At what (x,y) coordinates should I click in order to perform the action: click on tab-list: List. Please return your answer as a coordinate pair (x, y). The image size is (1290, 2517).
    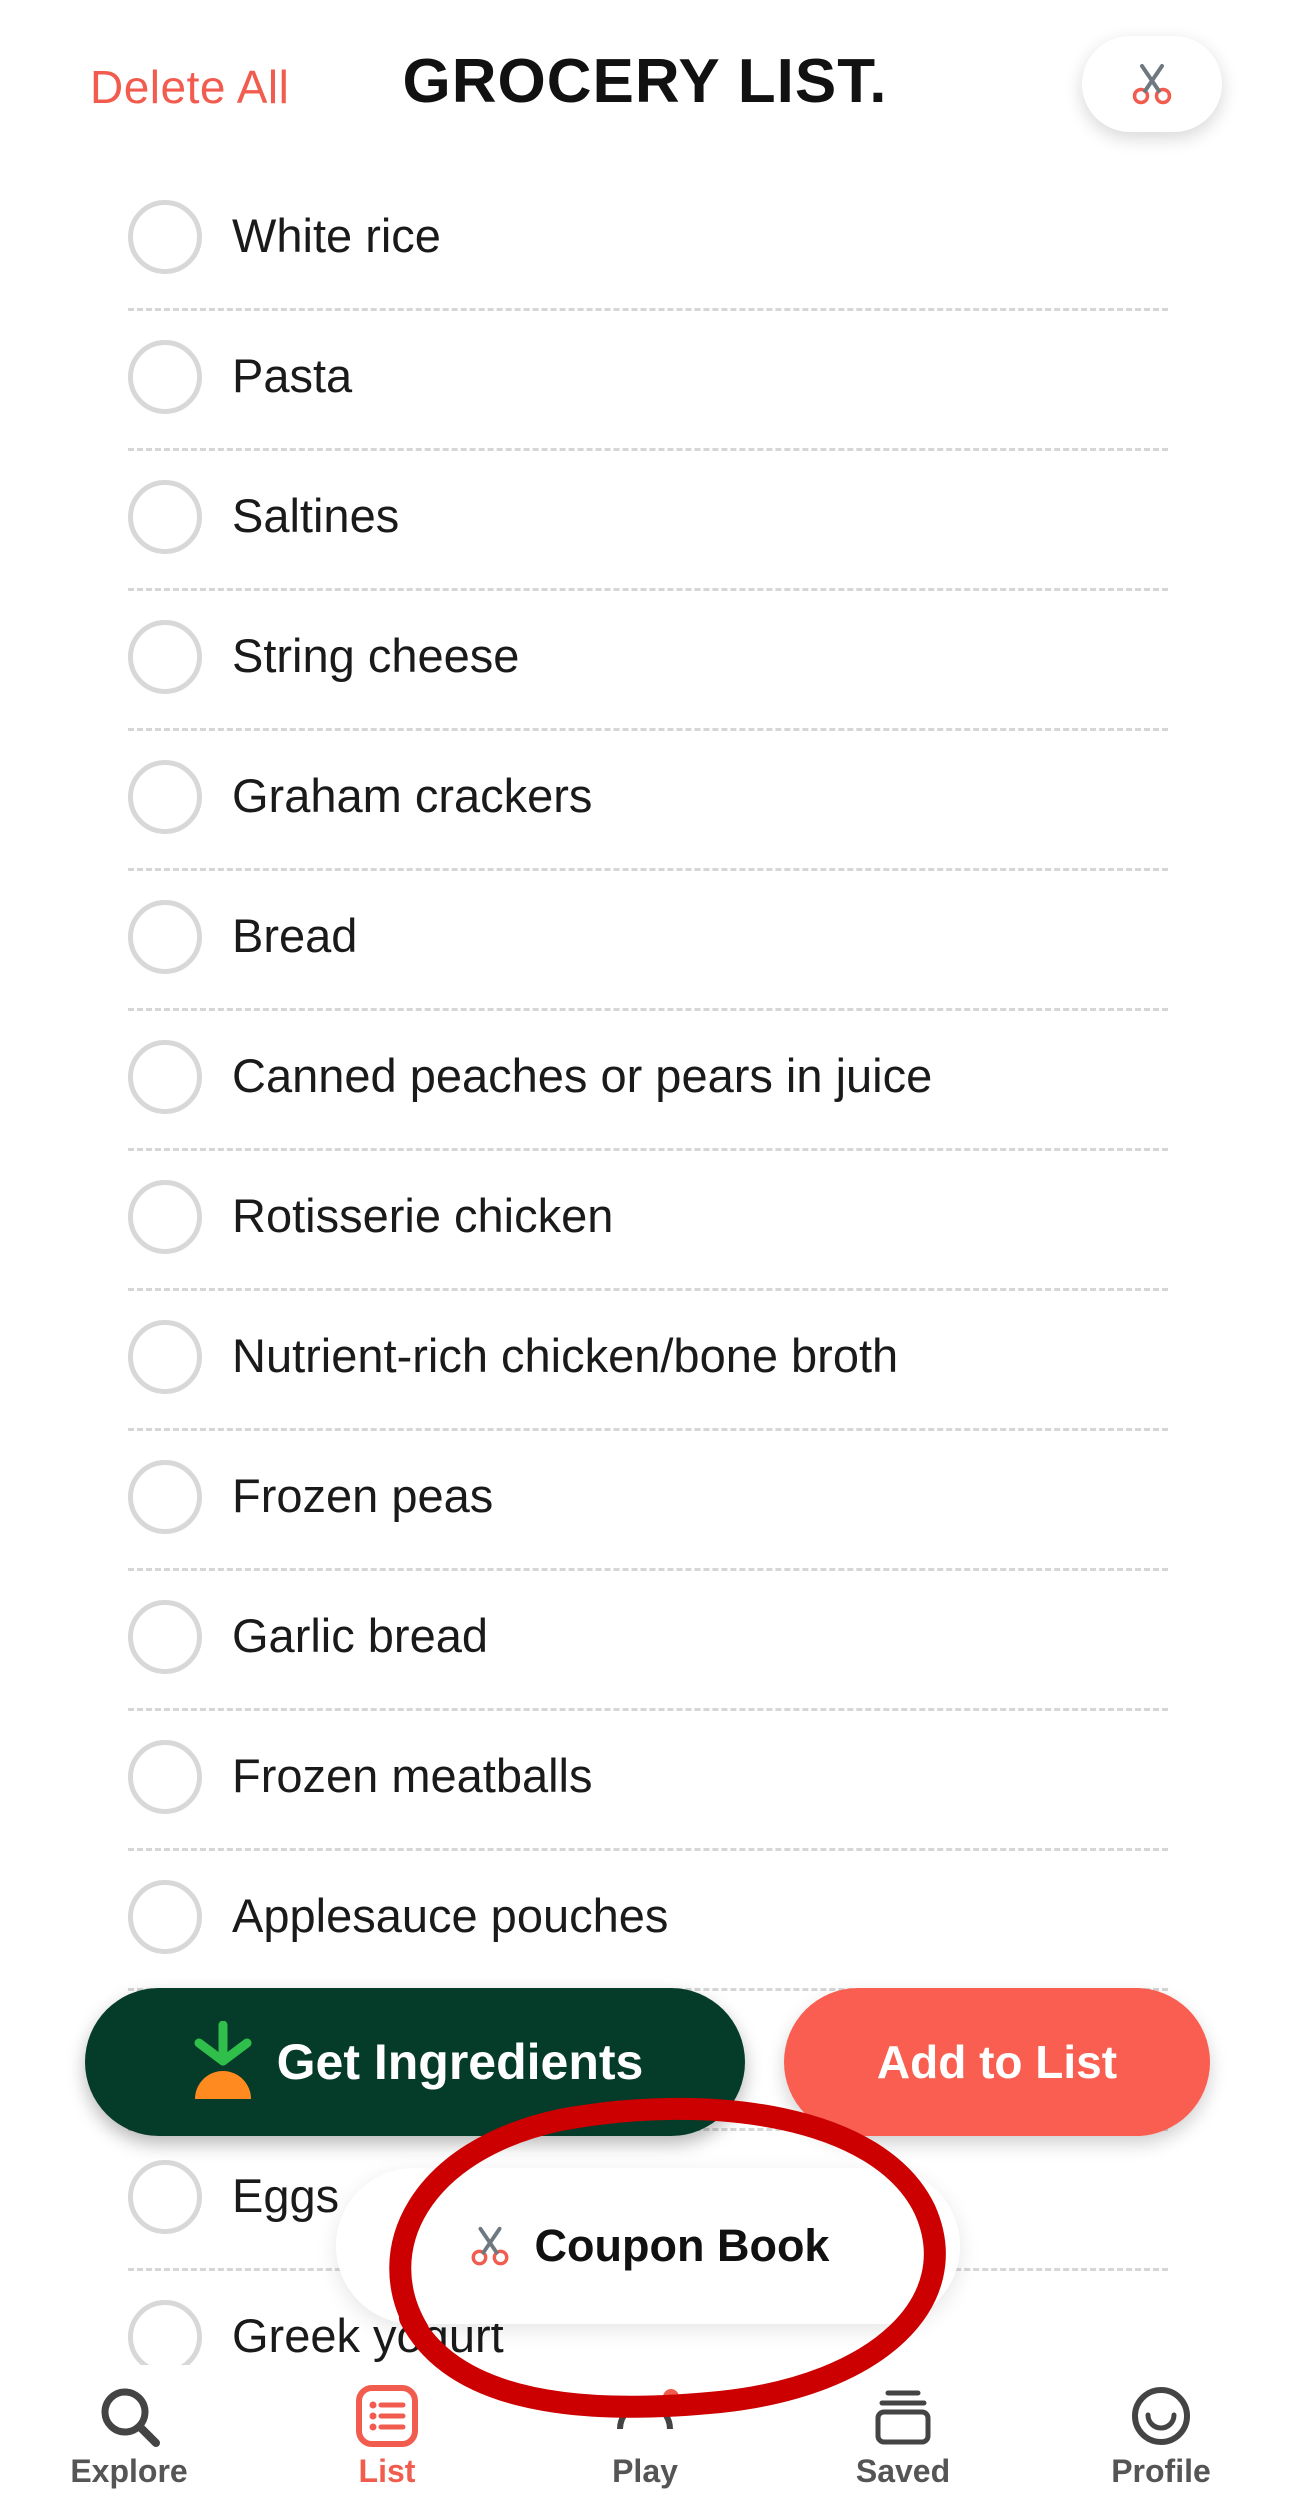
    Looking at the image, I should click on (387, 2443).